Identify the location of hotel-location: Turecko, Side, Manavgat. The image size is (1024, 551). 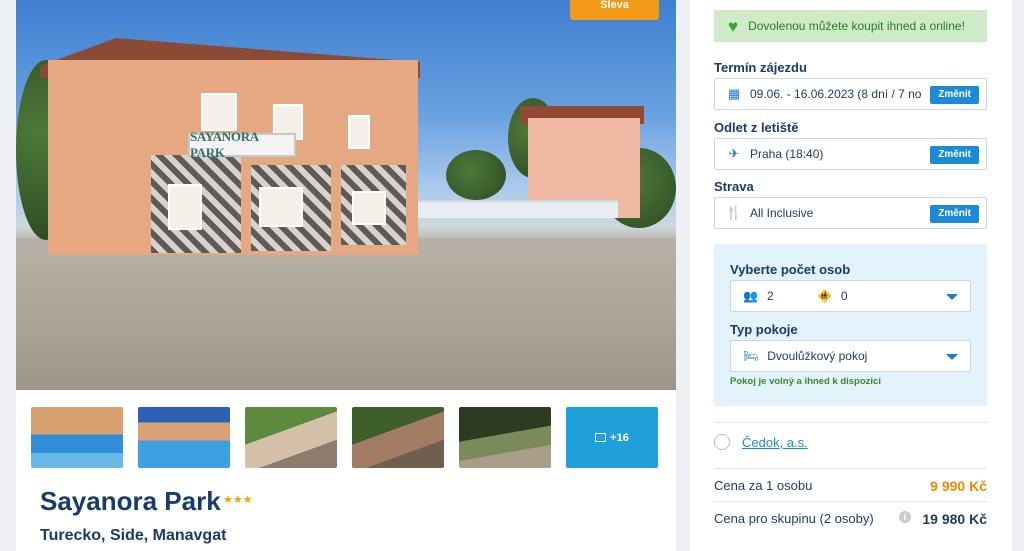
(133, 535).